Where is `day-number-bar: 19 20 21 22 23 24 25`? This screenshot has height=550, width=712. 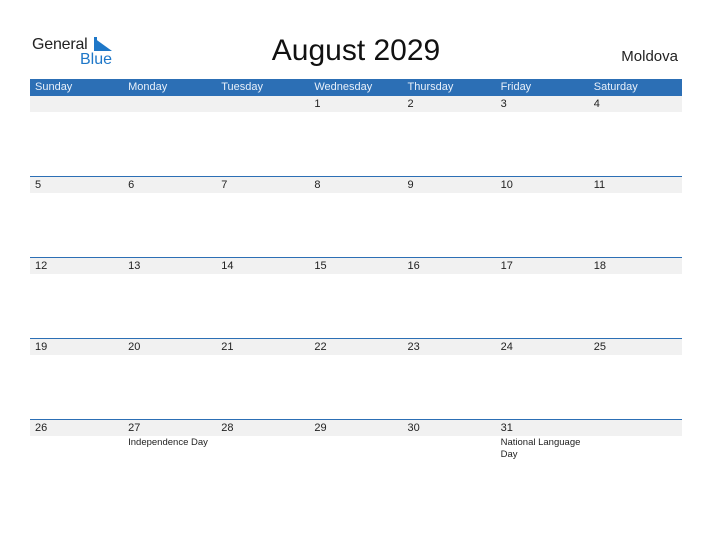 day-number-bar: 19 20 21 22 23 24 25 is located at coordinates (356, 346).